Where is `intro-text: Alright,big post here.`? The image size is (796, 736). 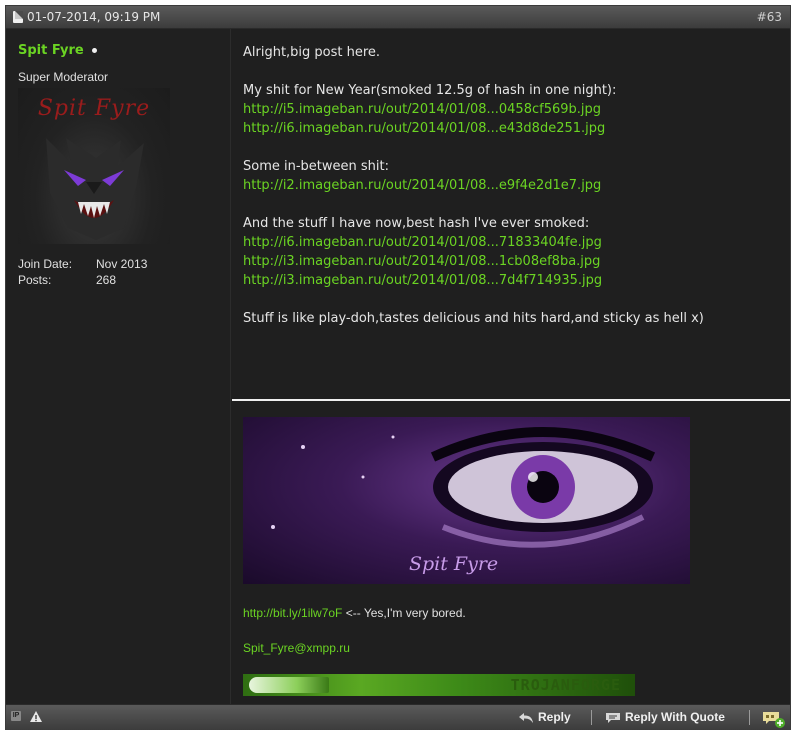 intro-text: Alright,big post here. is located at coordinates (312, 52).